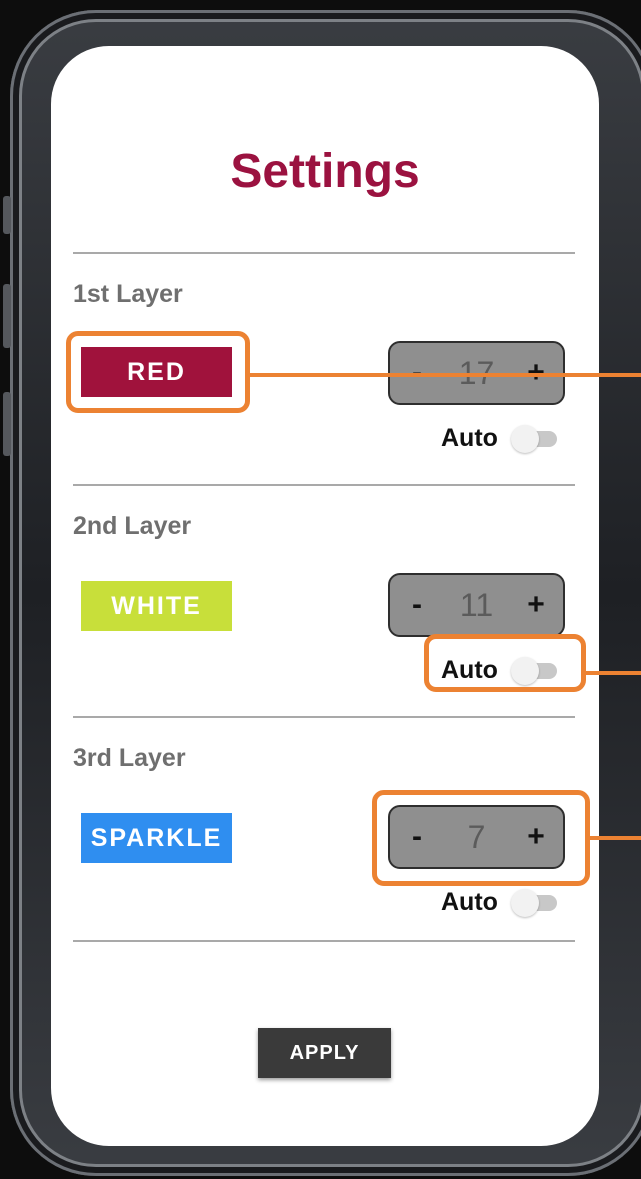  What do you see at coordinates (132, 526) in the screenshot?
I see `layer-2-label: 2nd Layer` at bounding box center [132, 526].